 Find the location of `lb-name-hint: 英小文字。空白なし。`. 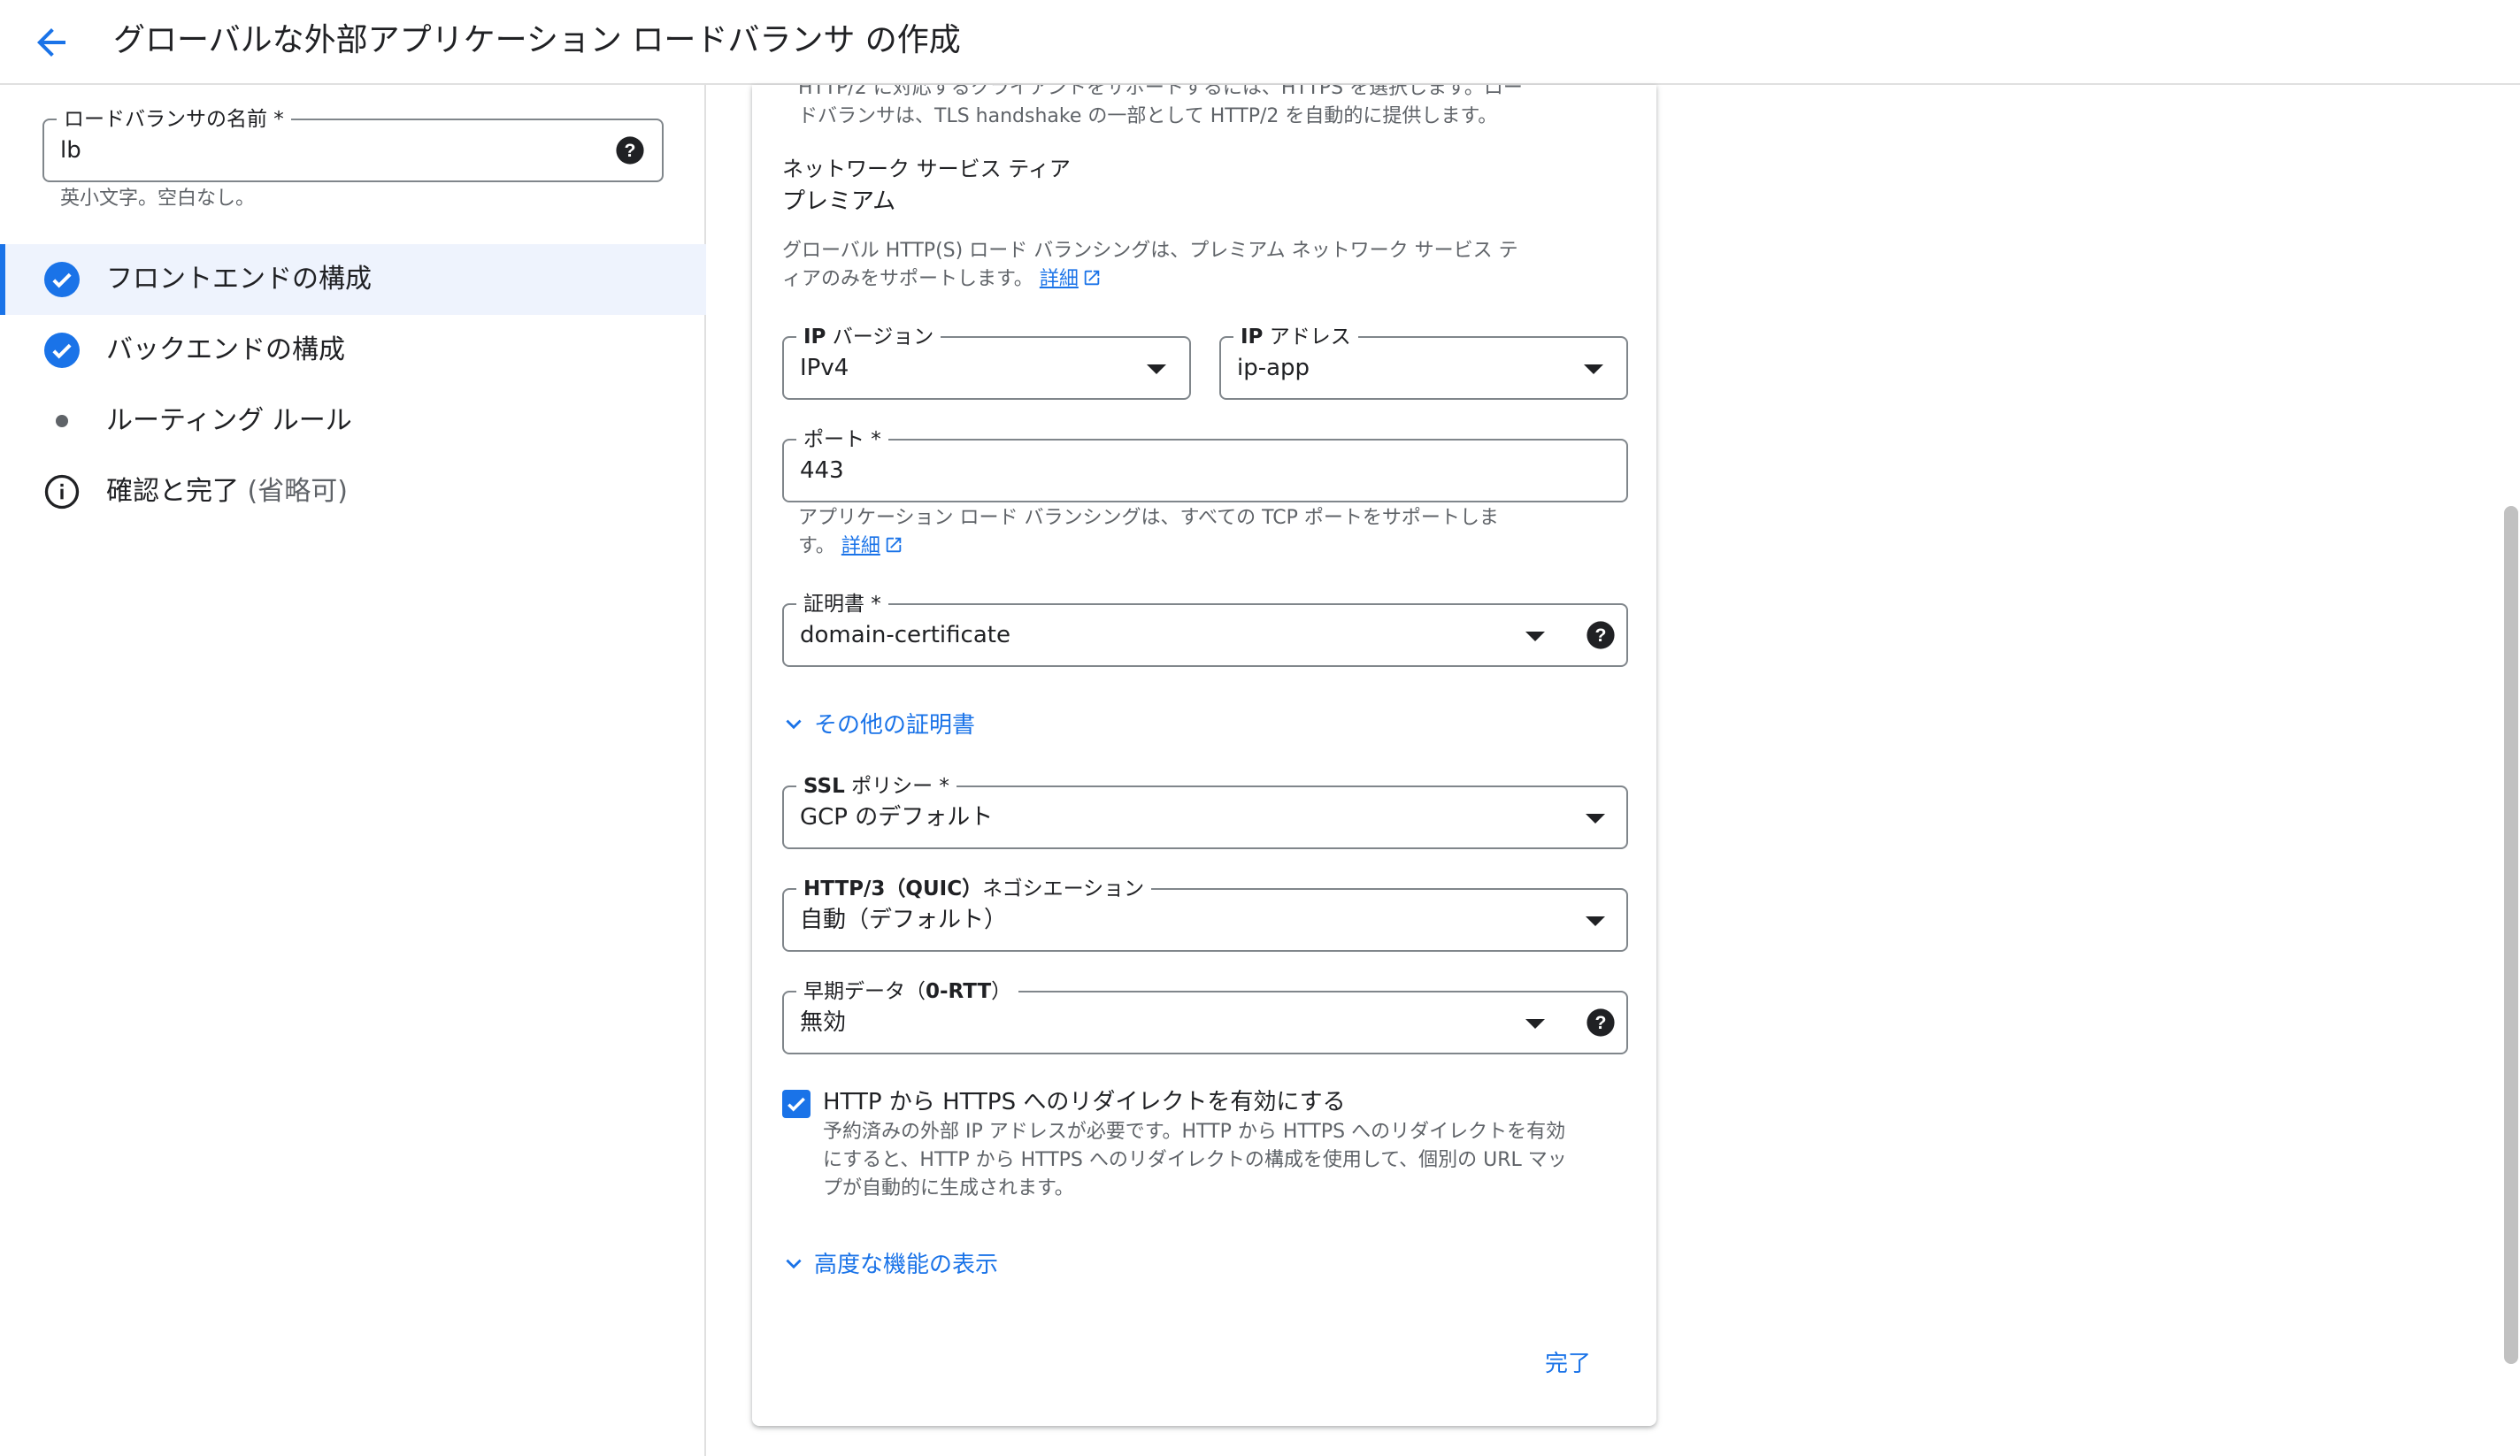

lb-name-hint: 英小文字。空白なし。 is located at coordinates (158, 199).